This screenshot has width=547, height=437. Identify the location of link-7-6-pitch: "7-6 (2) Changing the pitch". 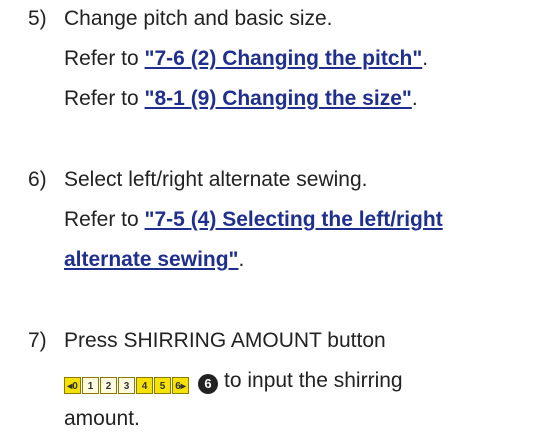
(284, 58).